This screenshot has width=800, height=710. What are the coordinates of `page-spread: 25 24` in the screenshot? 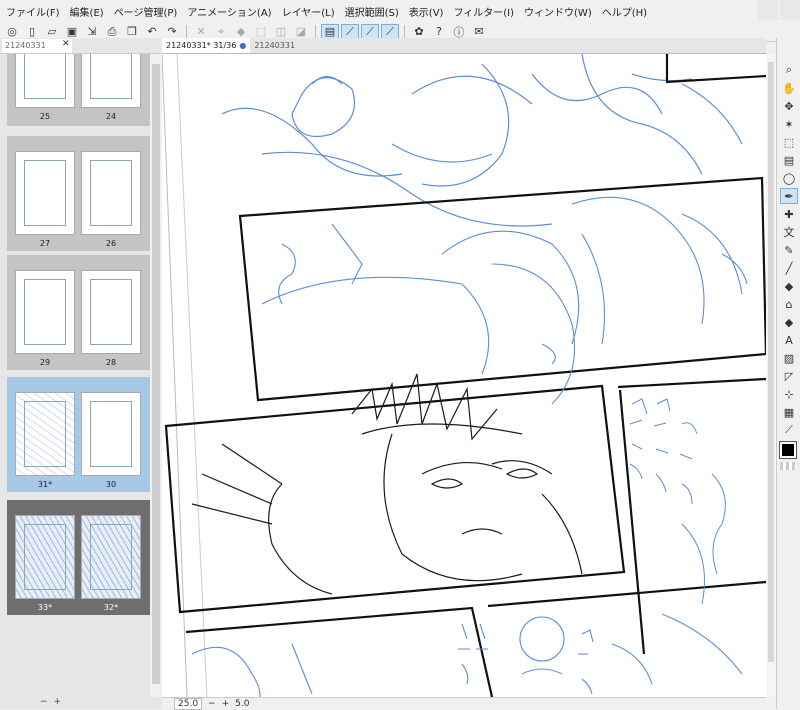 It's located at (78, 90).